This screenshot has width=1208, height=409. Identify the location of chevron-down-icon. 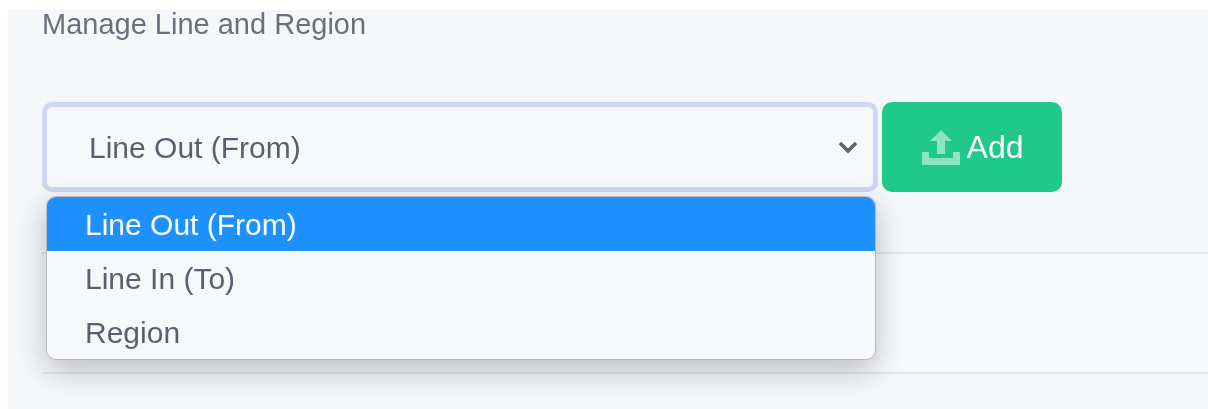
(848, 147).